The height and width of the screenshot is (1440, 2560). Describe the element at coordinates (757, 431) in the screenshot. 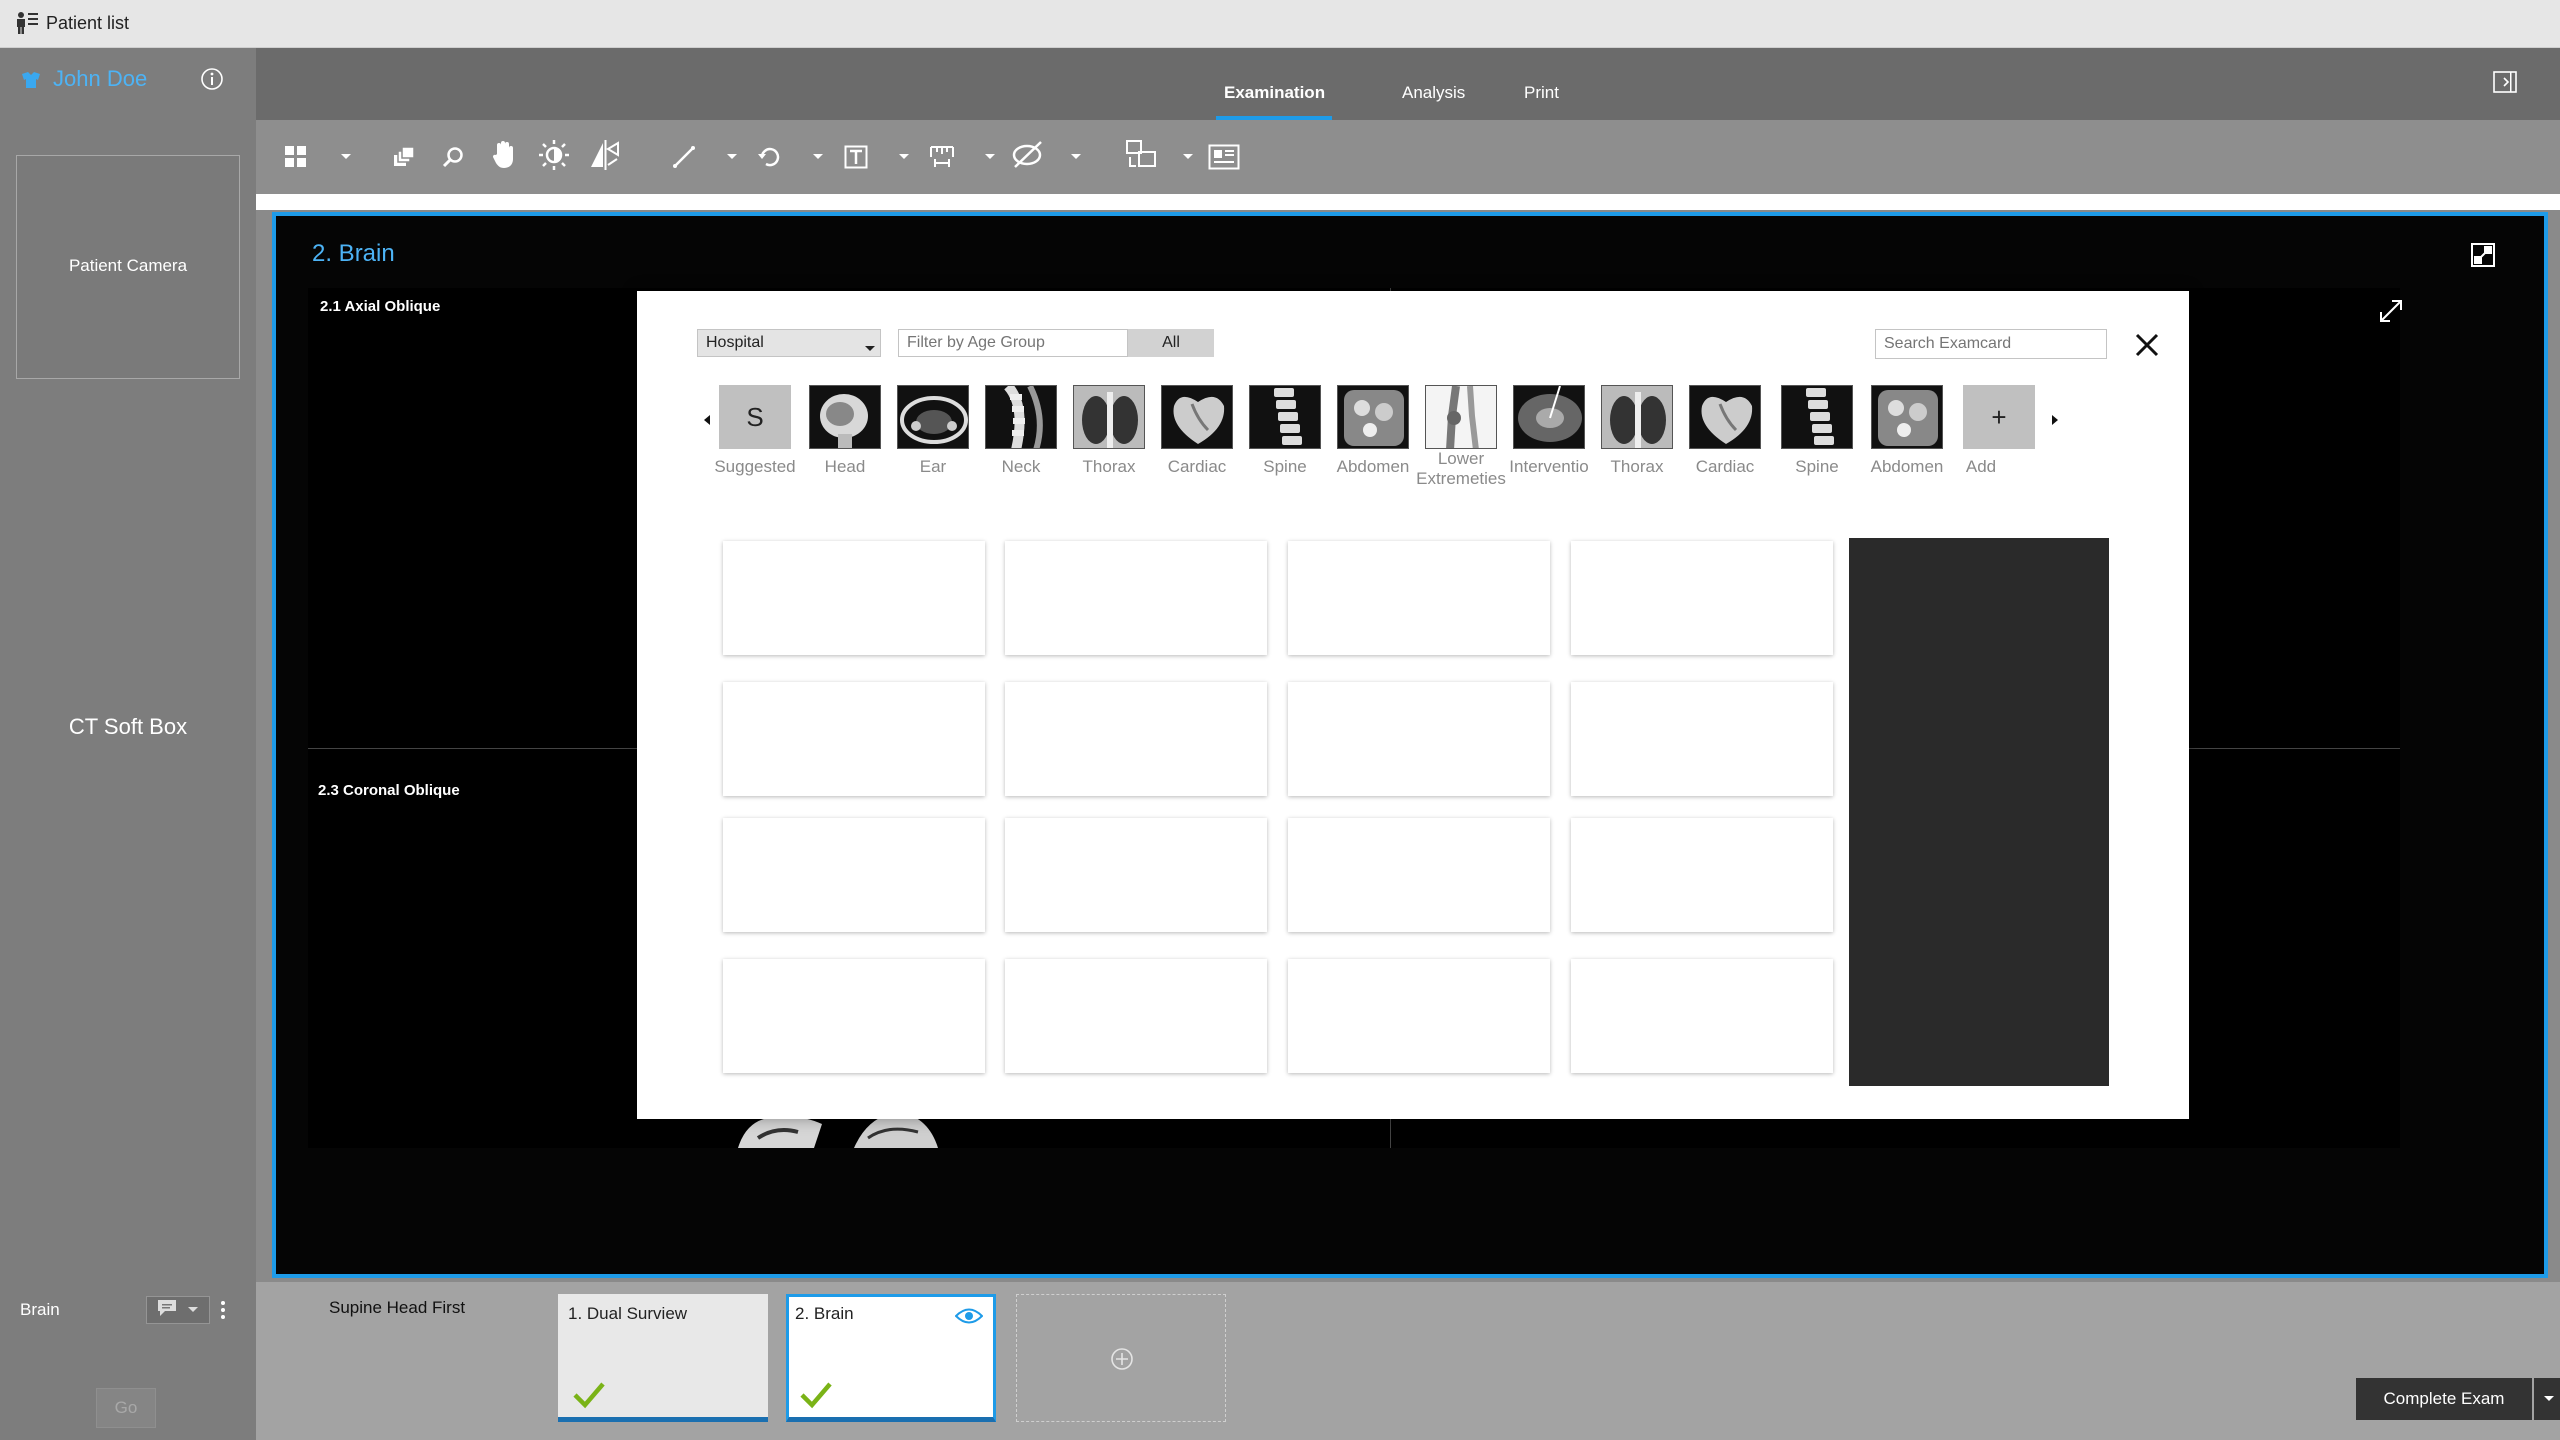

I see `anatomy-item-suggested: S Suggested` at that location.